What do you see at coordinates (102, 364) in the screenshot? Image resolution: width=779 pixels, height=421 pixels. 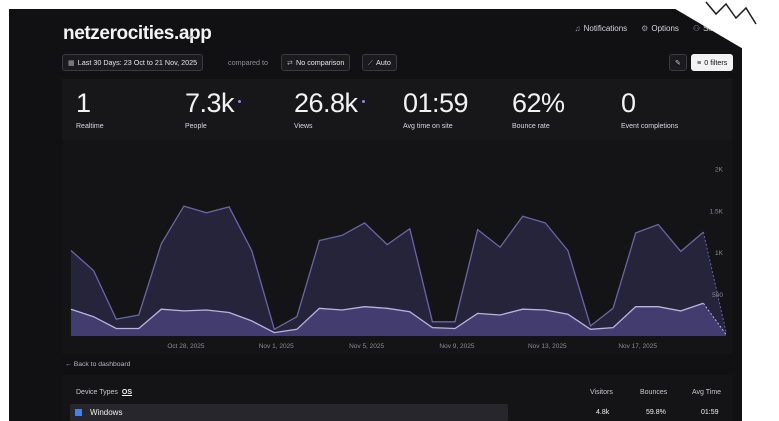 I see `back-label: Back to dashboard` at bounding box center [102, 364].